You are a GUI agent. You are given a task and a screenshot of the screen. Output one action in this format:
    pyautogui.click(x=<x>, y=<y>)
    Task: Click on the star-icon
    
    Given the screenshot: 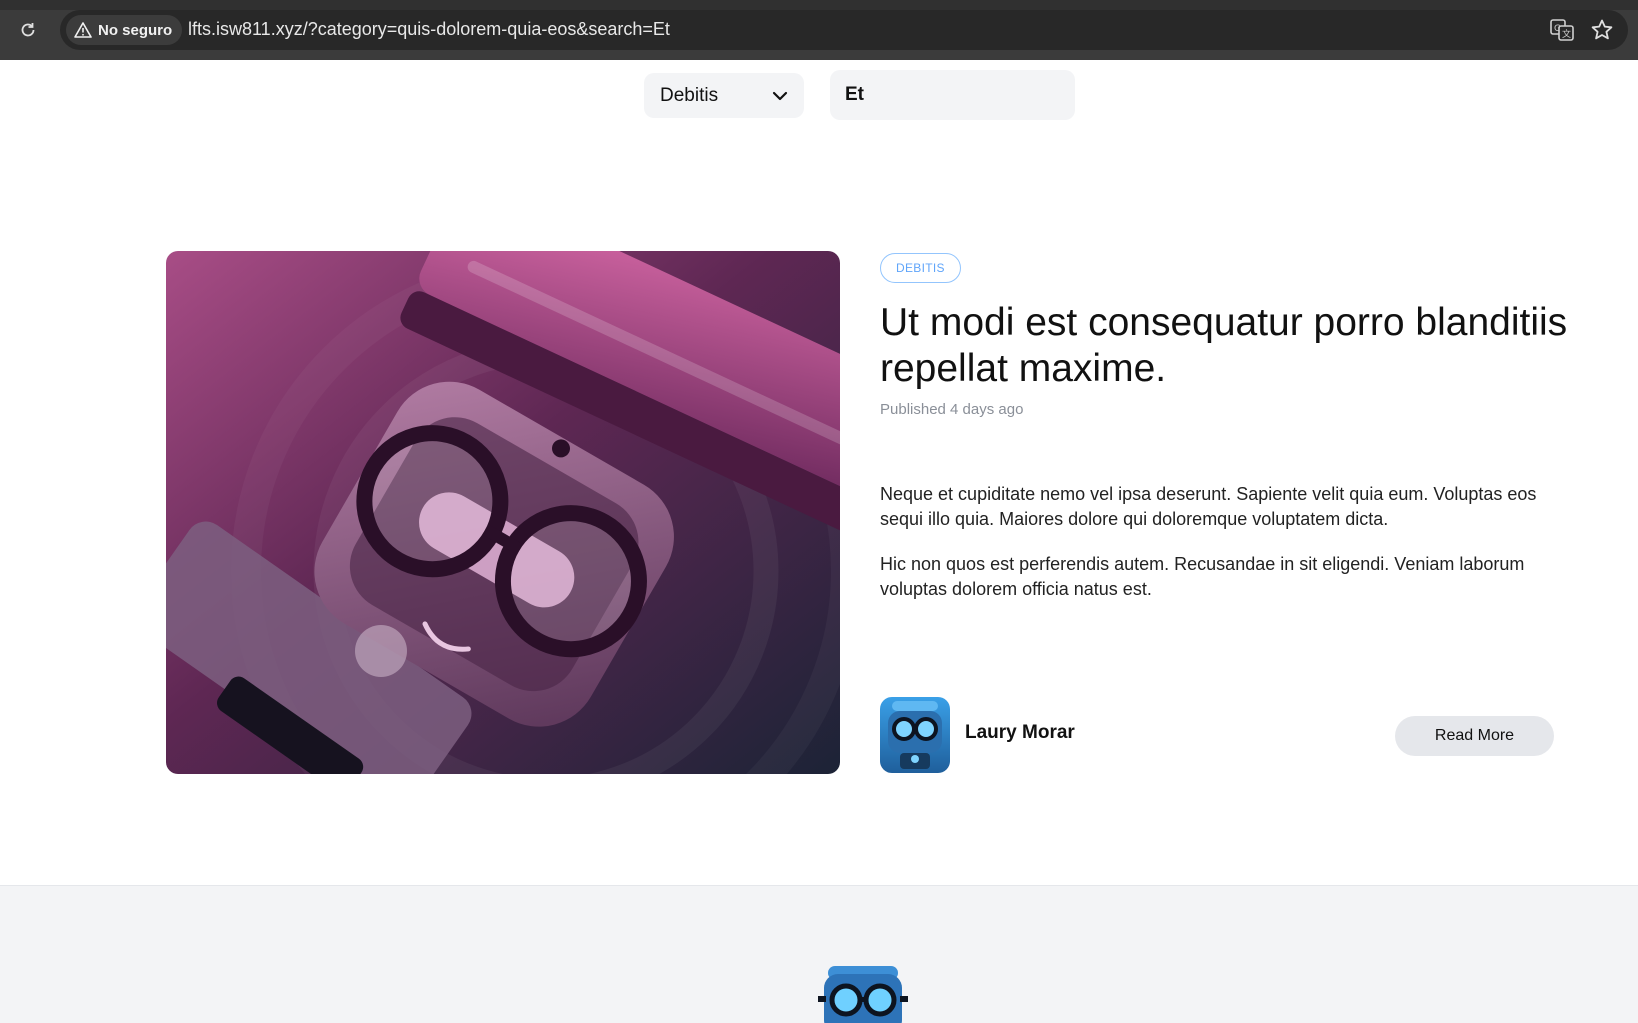 What is the action you would take?
    pyautogui.click(x=1602, y=30)
    